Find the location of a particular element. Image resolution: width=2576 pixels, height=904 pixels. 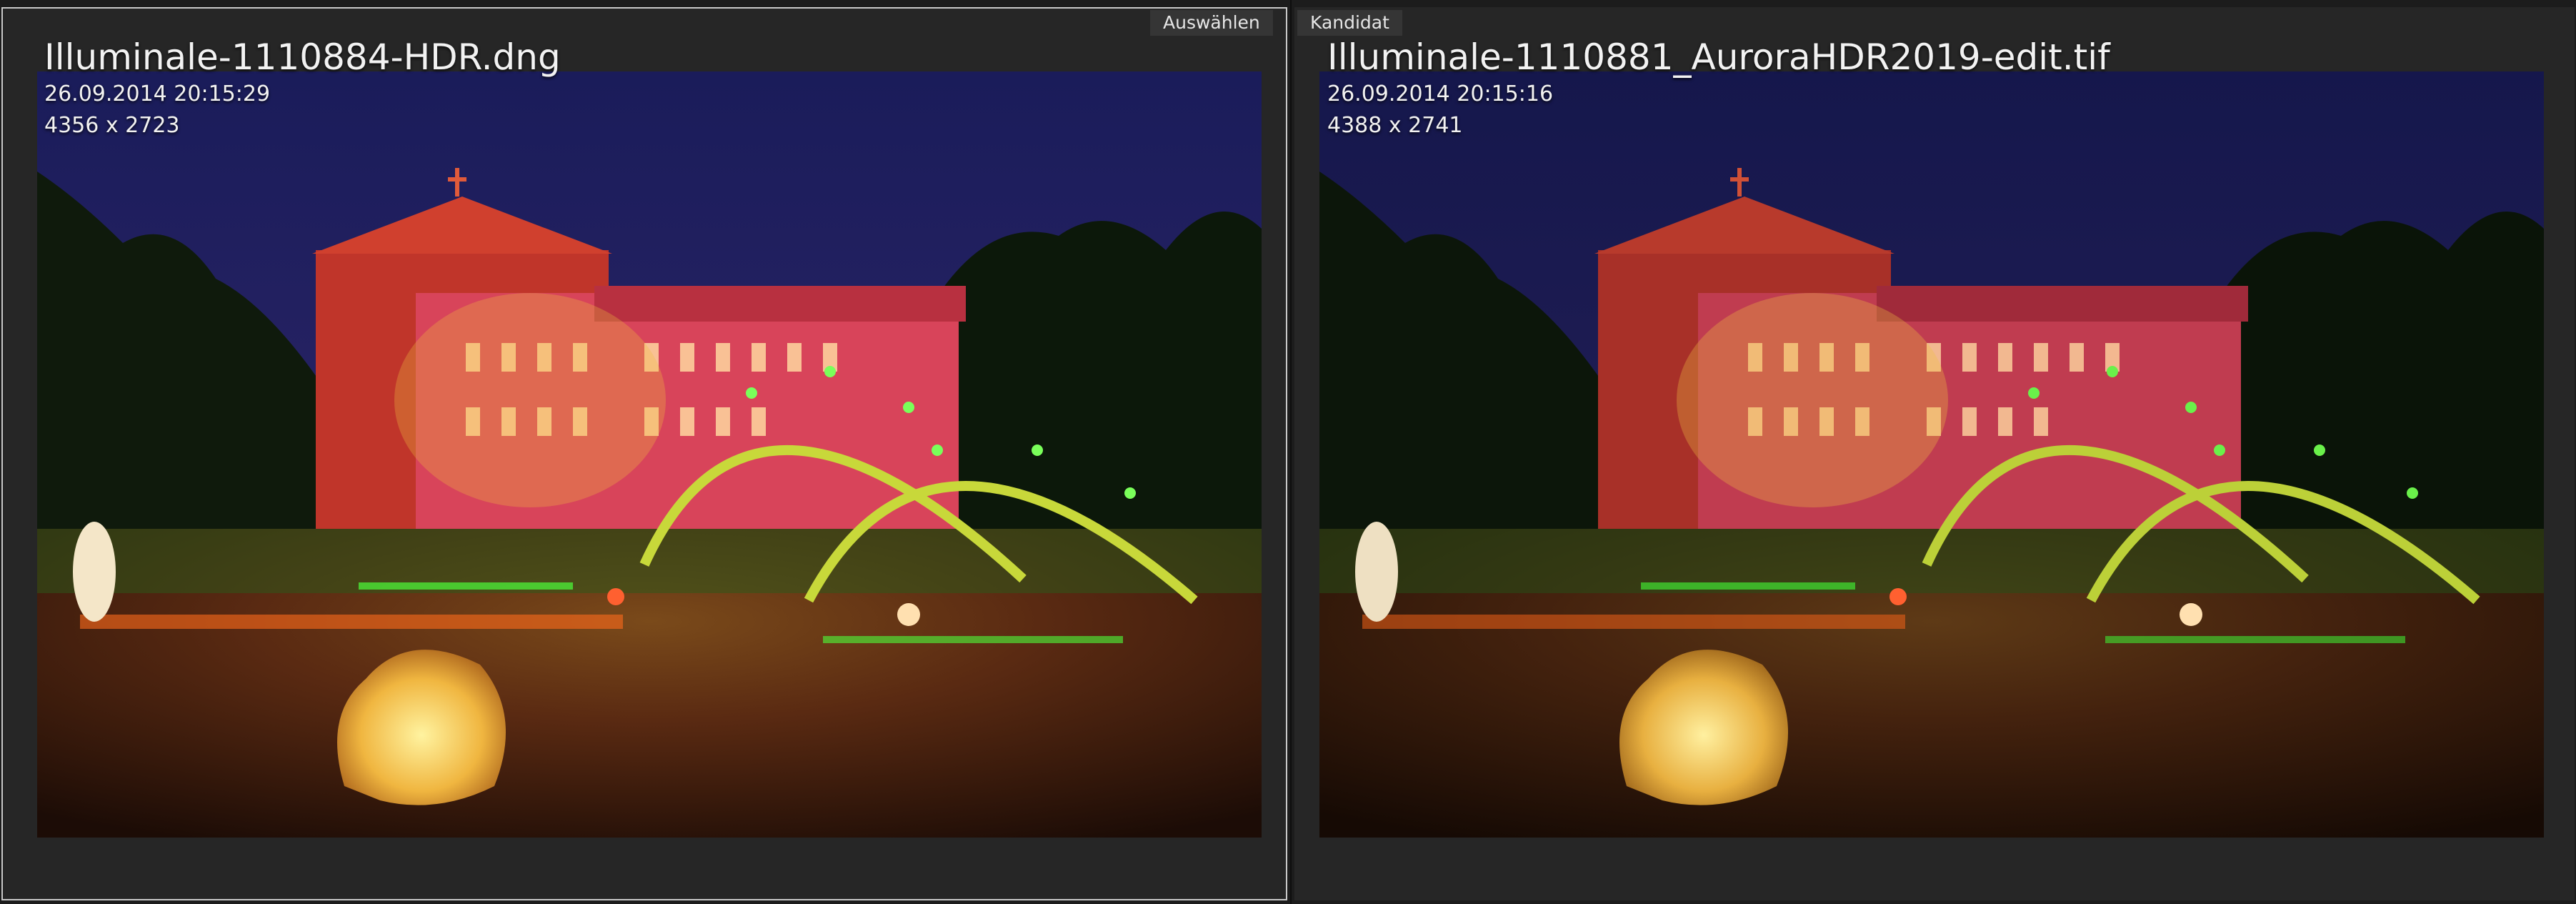

select-dimensions: 4356 x 2723 is located at coordinates (112, 125).